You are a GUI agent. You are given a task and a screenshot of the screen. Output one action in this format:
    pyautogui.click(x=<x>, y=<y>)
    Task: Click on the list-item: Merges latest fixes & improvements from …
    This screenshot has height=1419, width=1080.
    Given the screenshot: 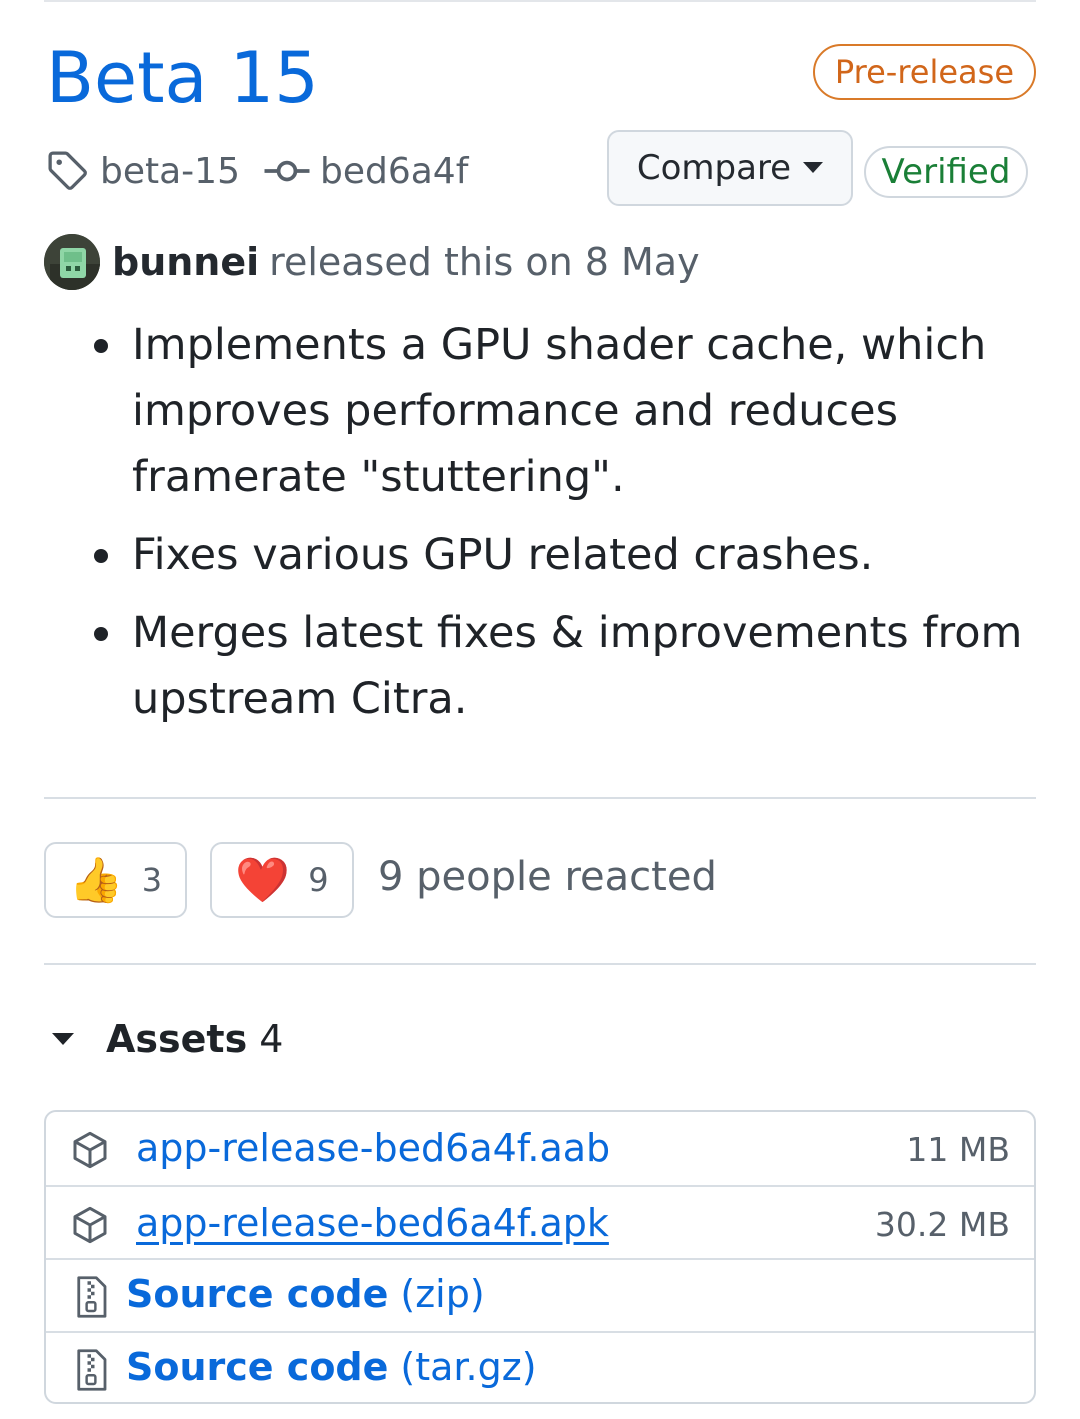 What is the action you would take?
    pyautogui.click(x=564, y=666)
    